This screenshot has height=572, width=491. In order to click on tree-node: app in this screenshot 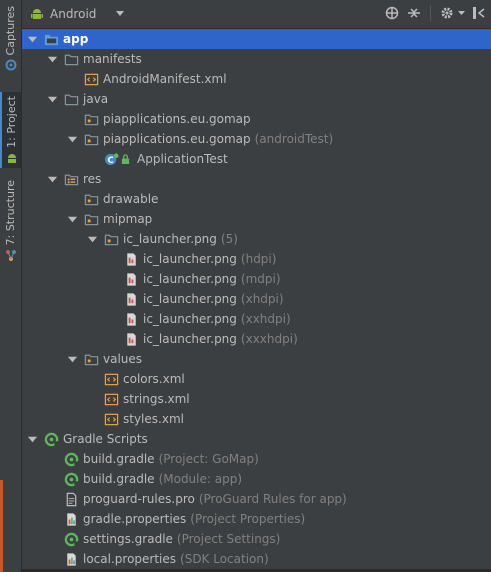, I will do `click(256, 39)`.